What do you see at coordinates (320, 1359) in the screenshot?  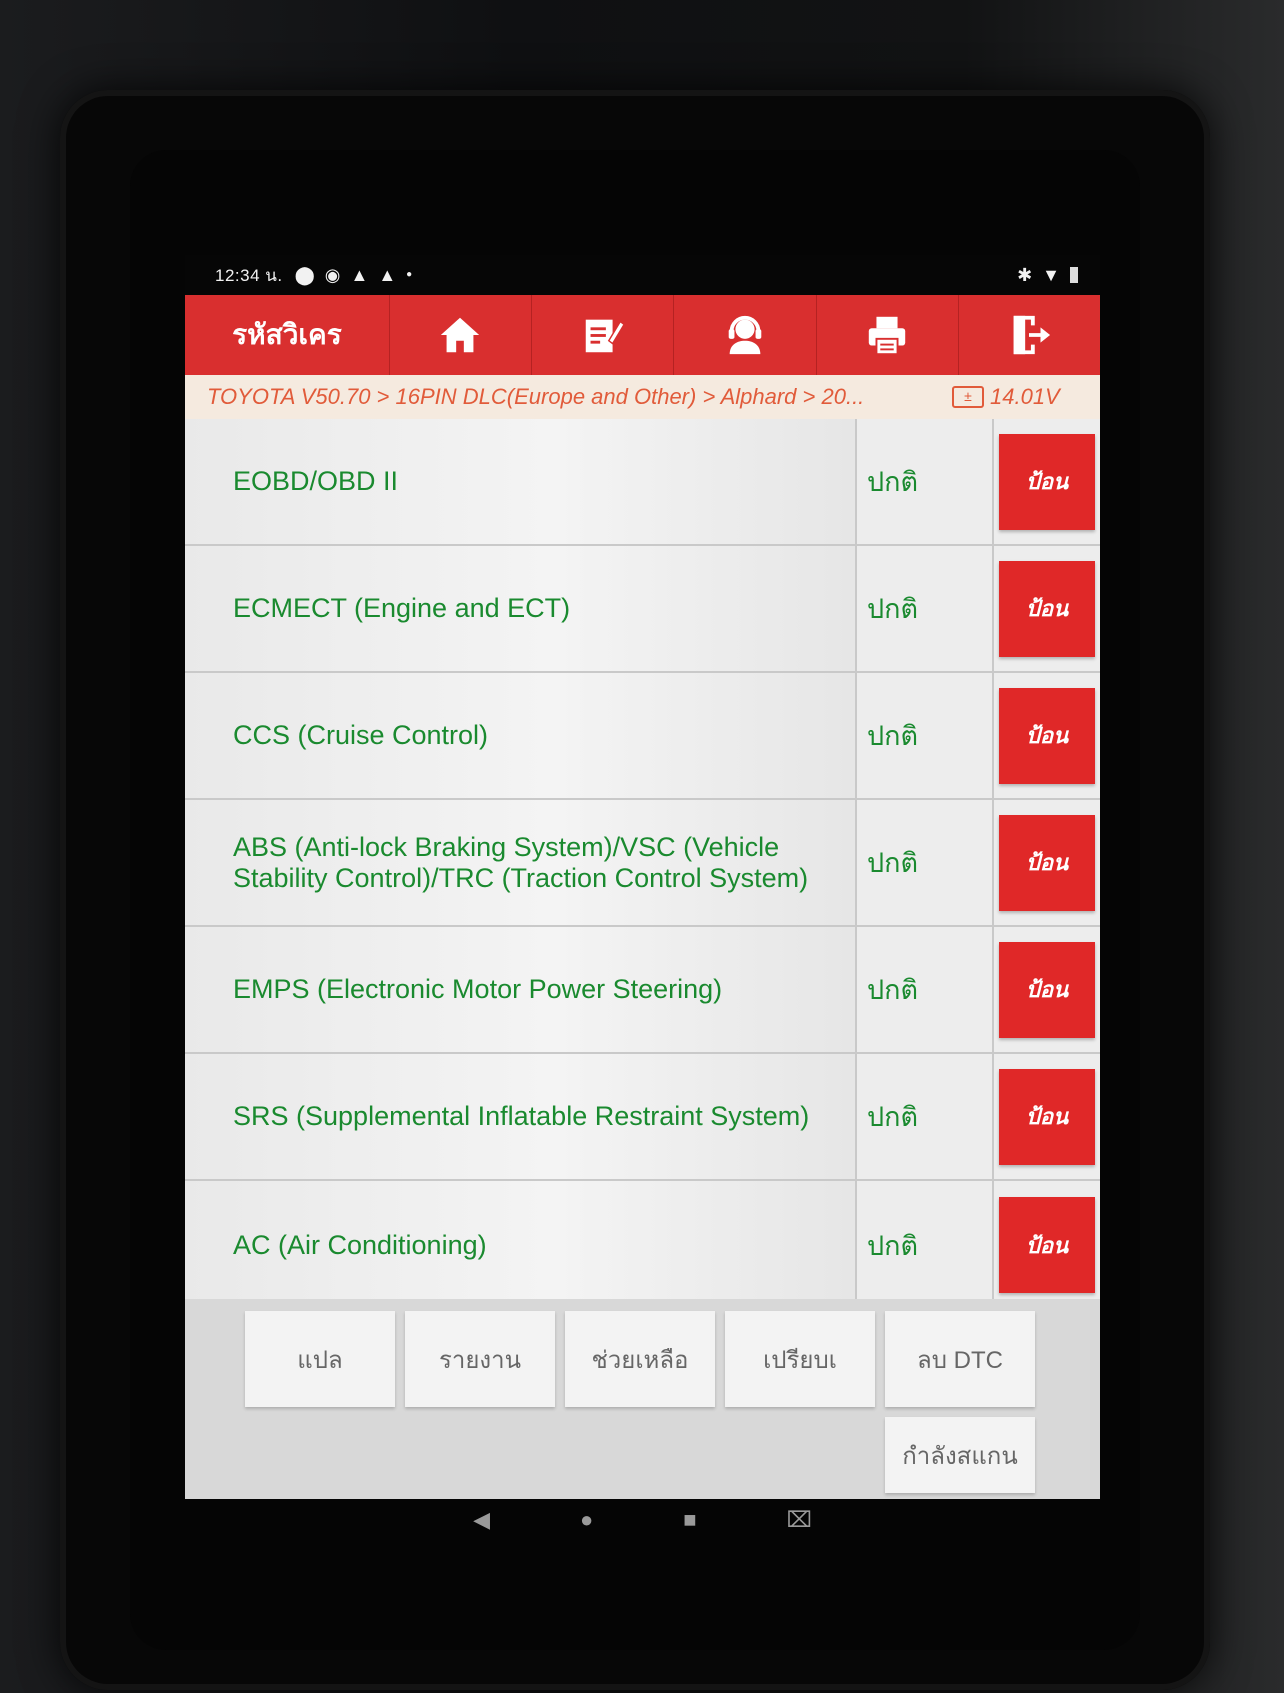 I see `translate-button: แปล` at bounding box center [320, 1359].